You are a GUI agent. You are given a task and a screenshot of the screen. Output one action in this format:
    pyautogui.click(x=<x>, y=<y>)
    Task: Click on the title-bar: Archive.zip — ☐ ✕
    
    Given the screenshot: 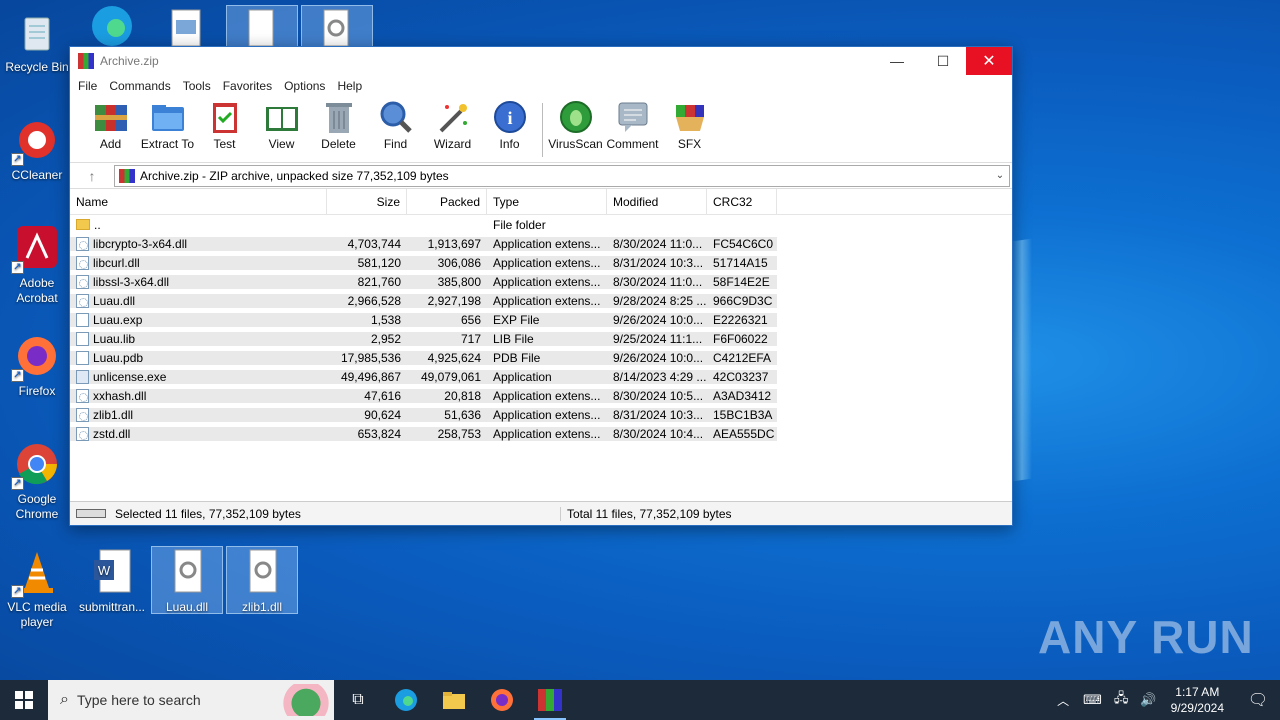 What is the action you would take?
    pyautogui.click(x=541, y=61)
    